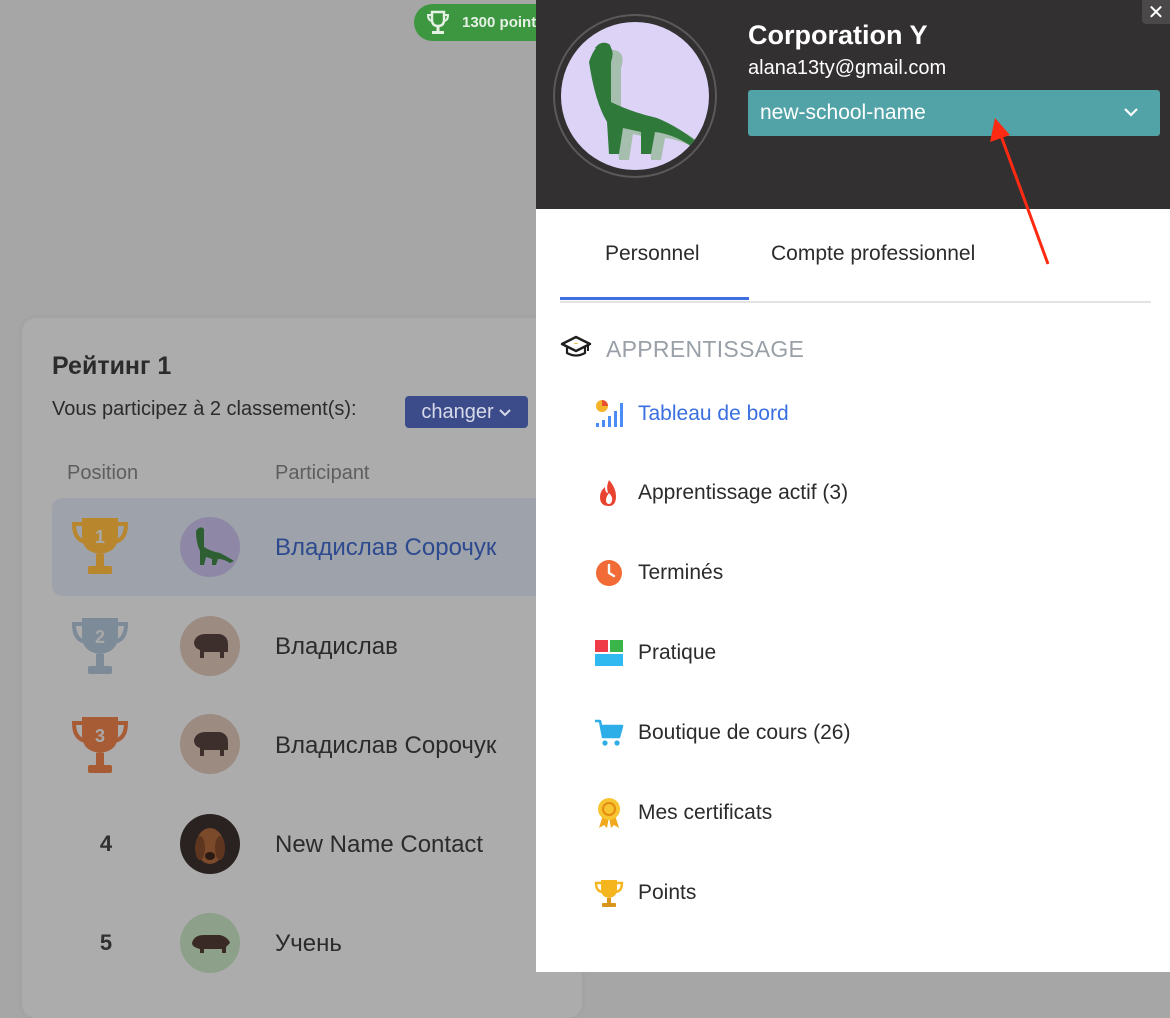 The width and height of the screenshot is (1170, 1018). Describe the element at coordinates (609, 653) in the screenshot. I see `grid-blocks-icon` at that location.